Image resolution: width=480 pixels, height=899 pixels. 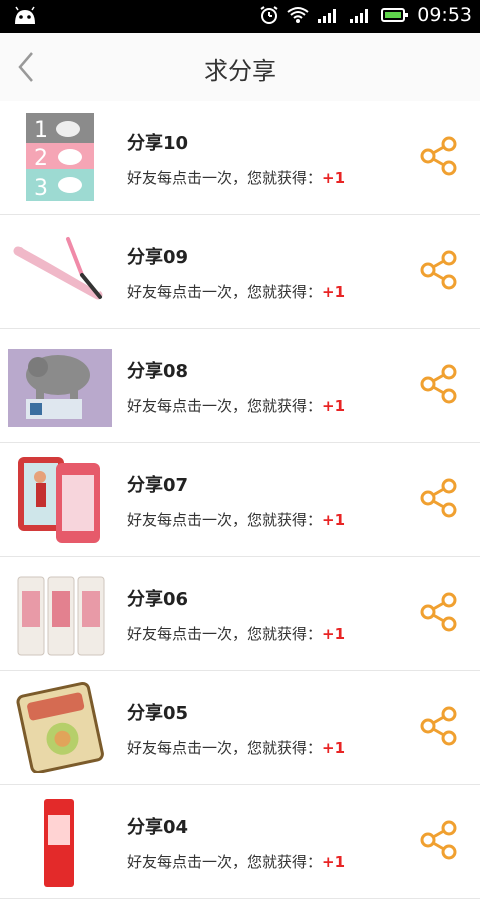 What do you see at coordinates (158, 371) in the screenshot?
I see `item-name: 分享08` at bounding box center [158, 371].